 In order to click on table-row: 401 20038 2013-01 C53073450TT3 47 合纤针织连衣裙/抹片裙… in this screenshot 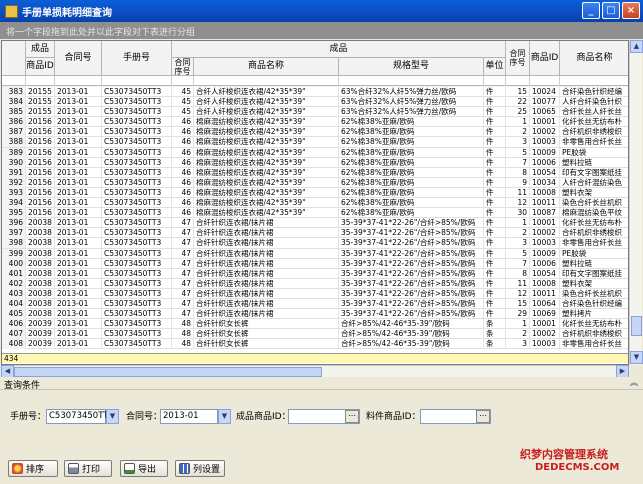, I will do `click(315, 273)`.